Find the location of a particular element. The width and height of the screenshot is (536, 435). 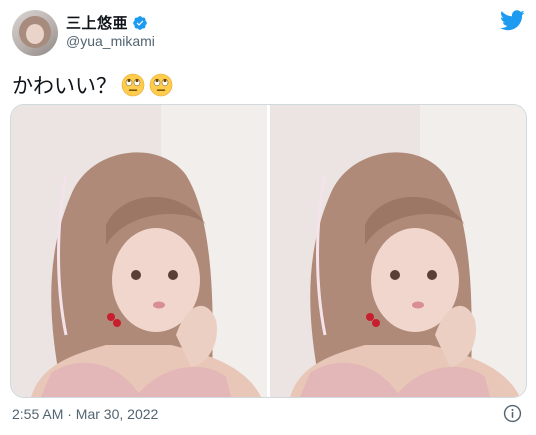

info-icon is located at coordinates (512, 413).